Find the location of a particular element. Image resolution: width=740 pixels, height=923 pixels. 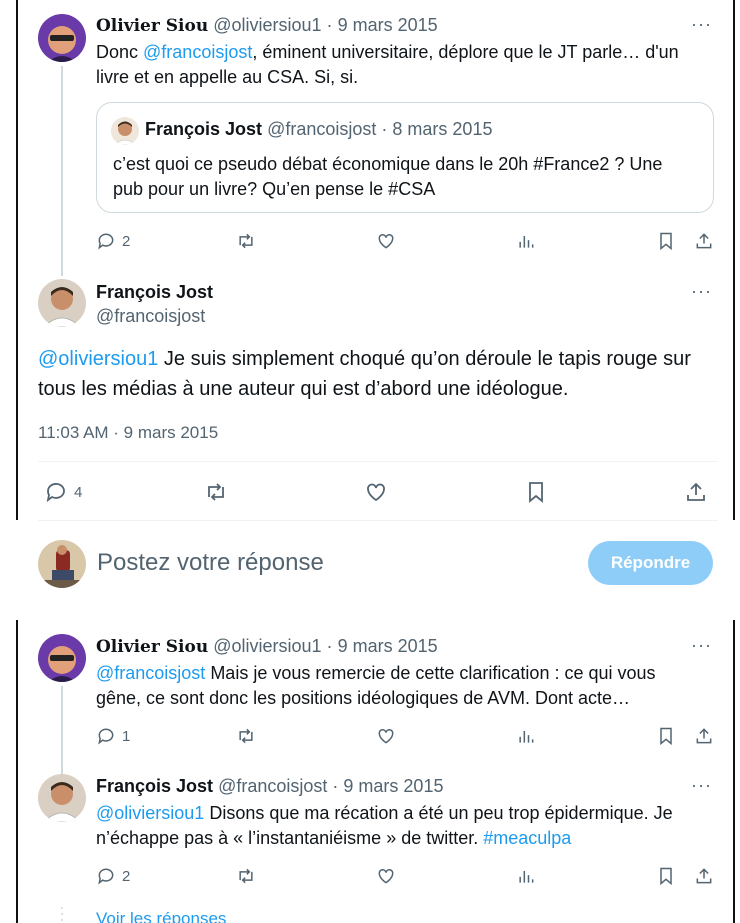

reply-submit-button: Répondre is located at coordinates (650, 563).